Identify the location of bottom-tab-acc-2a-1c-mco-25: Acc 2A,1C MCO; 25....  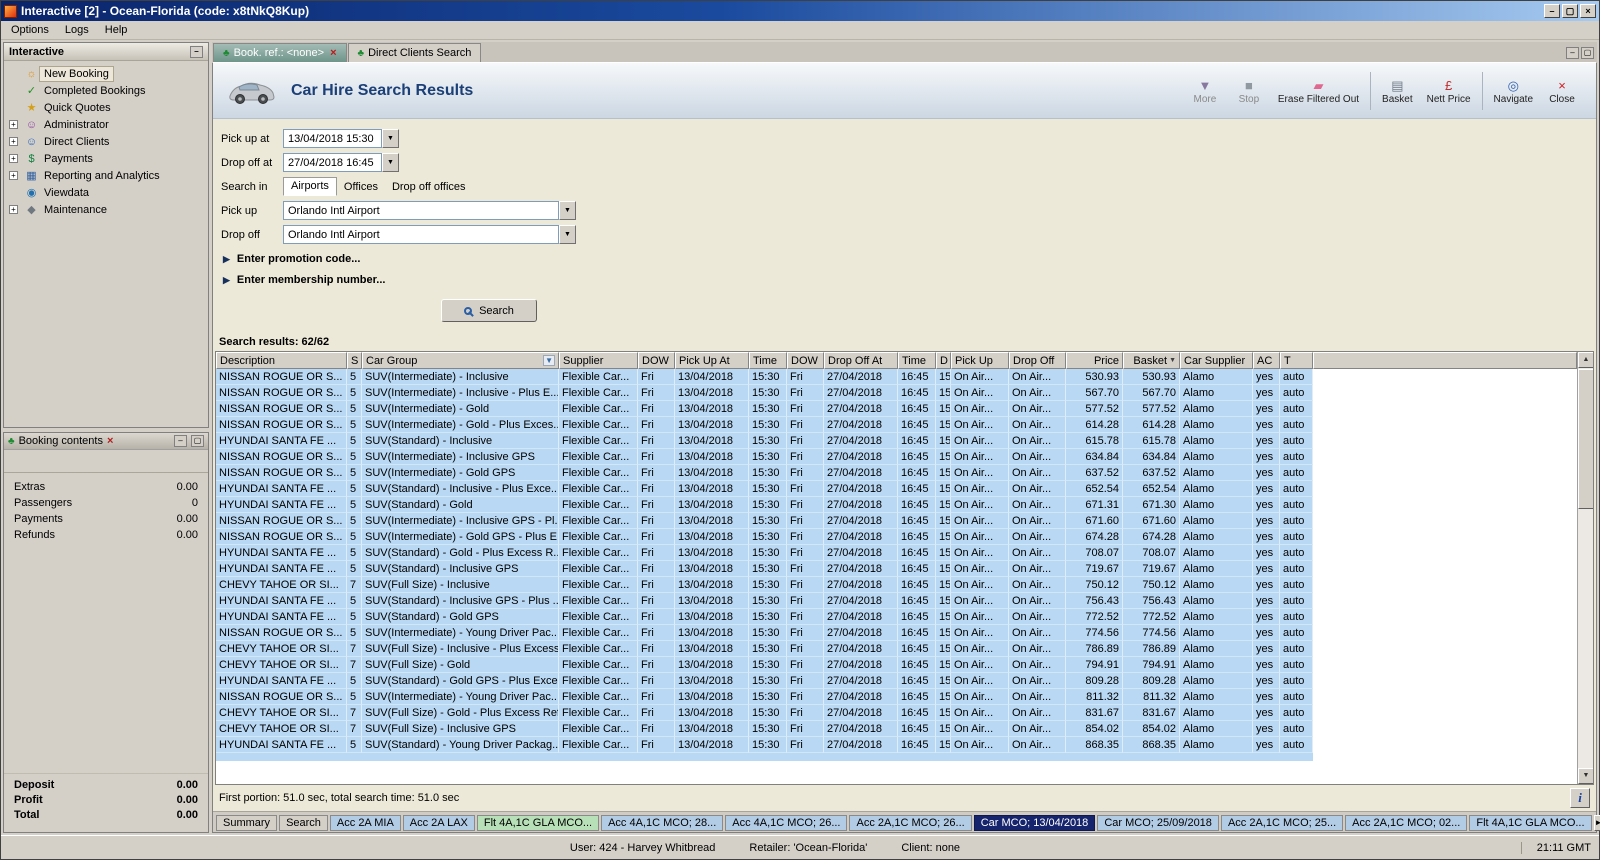
(1282, 822).